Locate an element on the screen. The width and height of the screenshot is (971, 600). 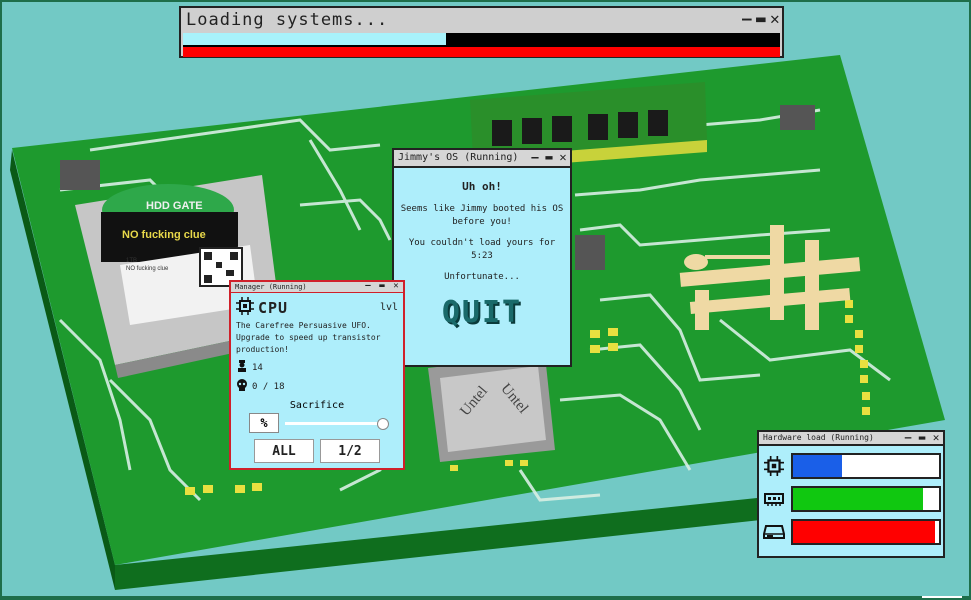
loading-error-bar is located at coordinates (481, 51).